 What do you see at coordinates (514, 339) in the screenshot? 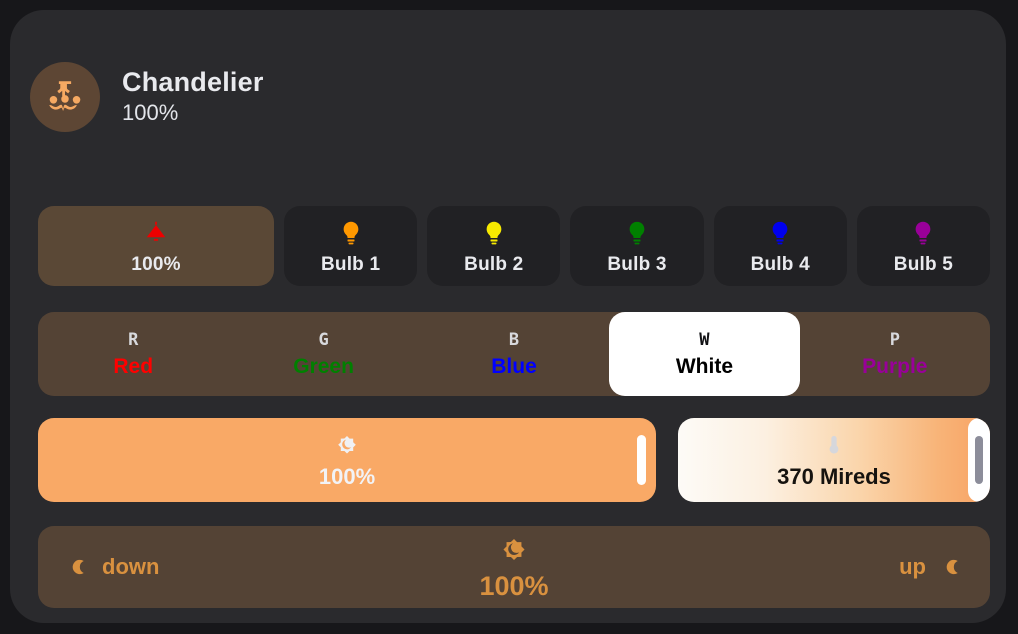
I see `color-key-blue: B` at bounding box center [514, 339].